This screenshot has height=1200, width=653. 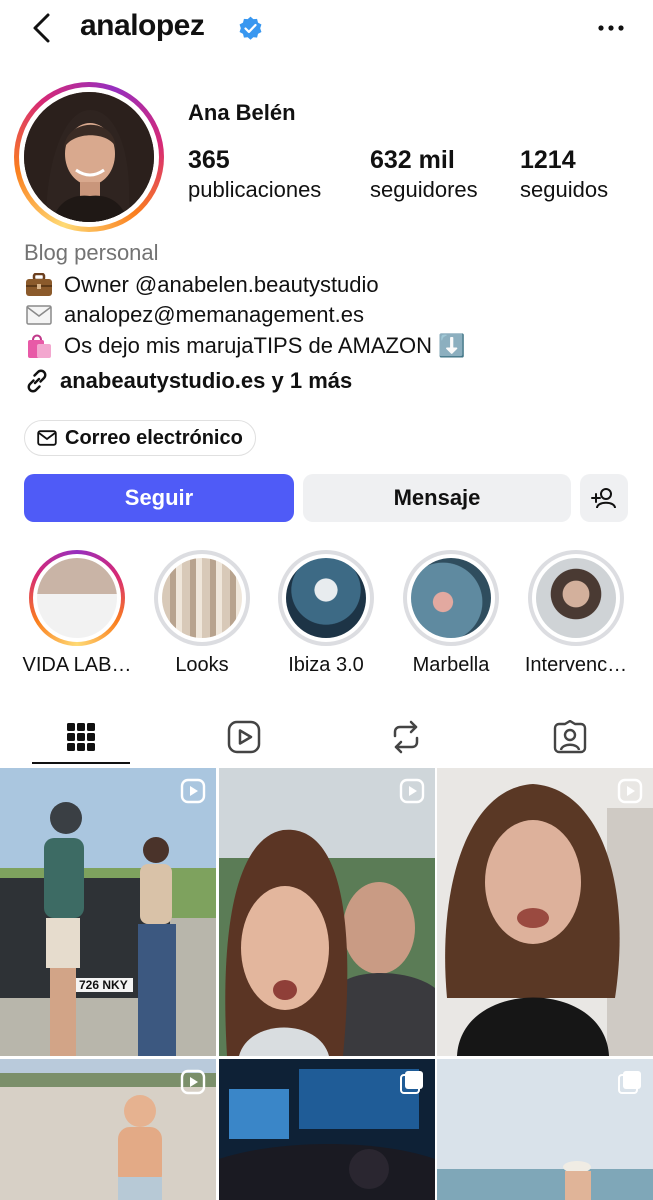 I want to click on message-button-label: Mensaje, so click(x=437, y=497).